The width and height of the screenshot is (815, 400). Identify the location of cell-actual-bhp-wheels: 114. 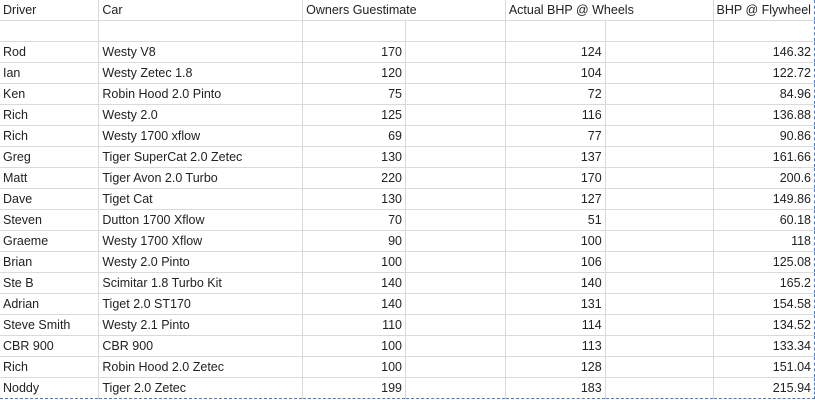
(555, 325).